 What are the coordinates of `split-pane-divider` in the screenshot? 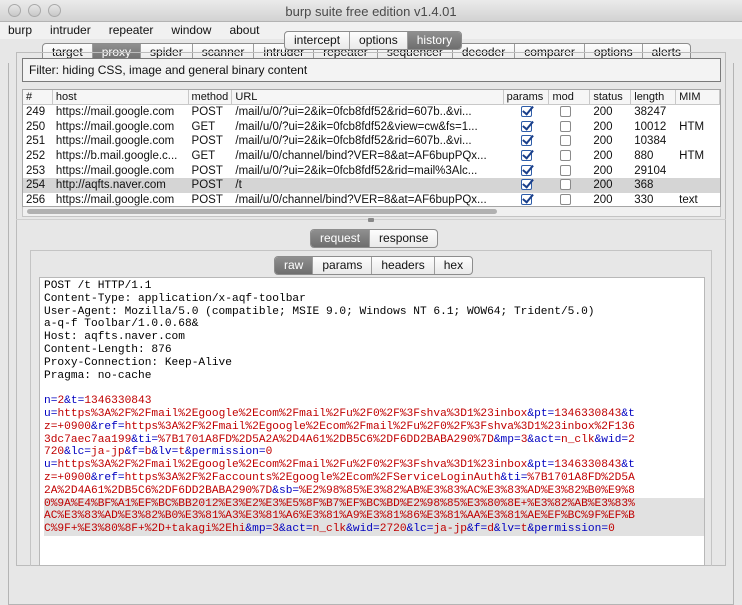 It's located at (371, 220).